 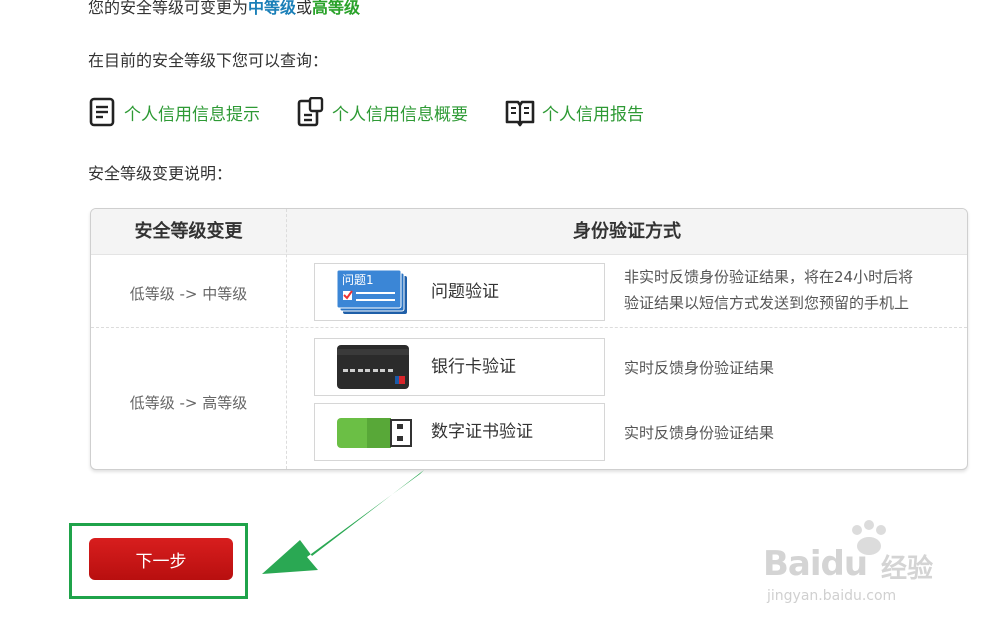 I want to click on next-step-button: 下一步, so click(x=161, y=559).